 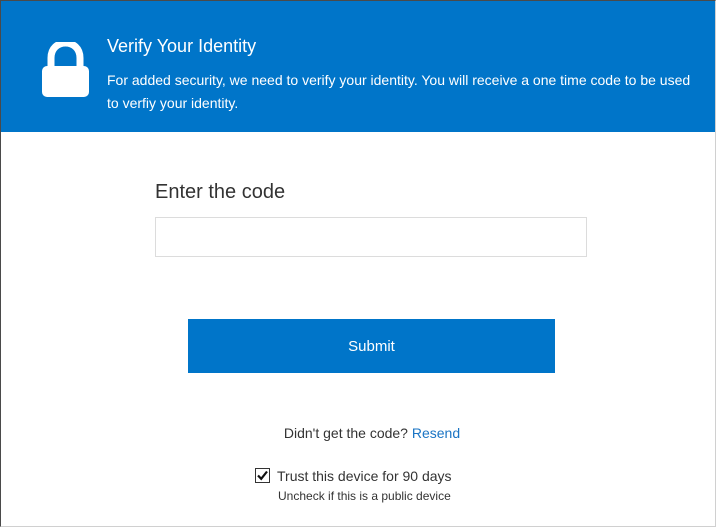 I want to click on trust-device-label: Trust this device for 90 days, so click(x=364, y=476).